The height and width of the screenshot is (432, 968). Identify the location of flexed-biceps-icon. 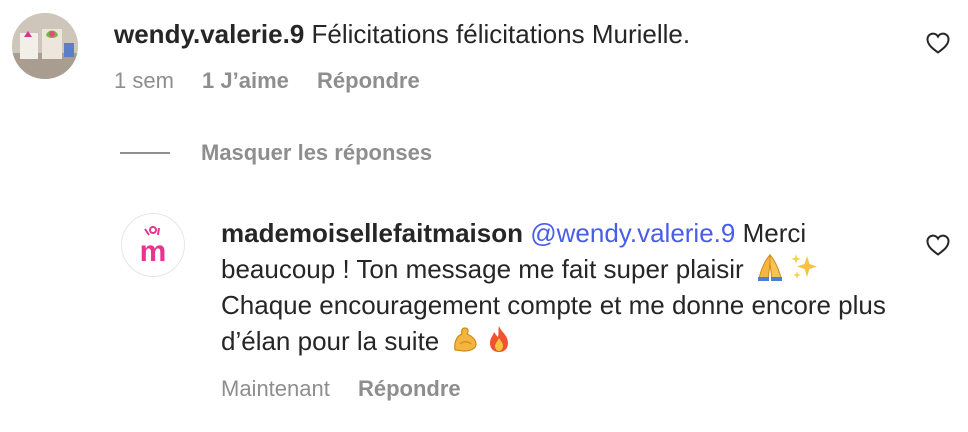
(466, 339).